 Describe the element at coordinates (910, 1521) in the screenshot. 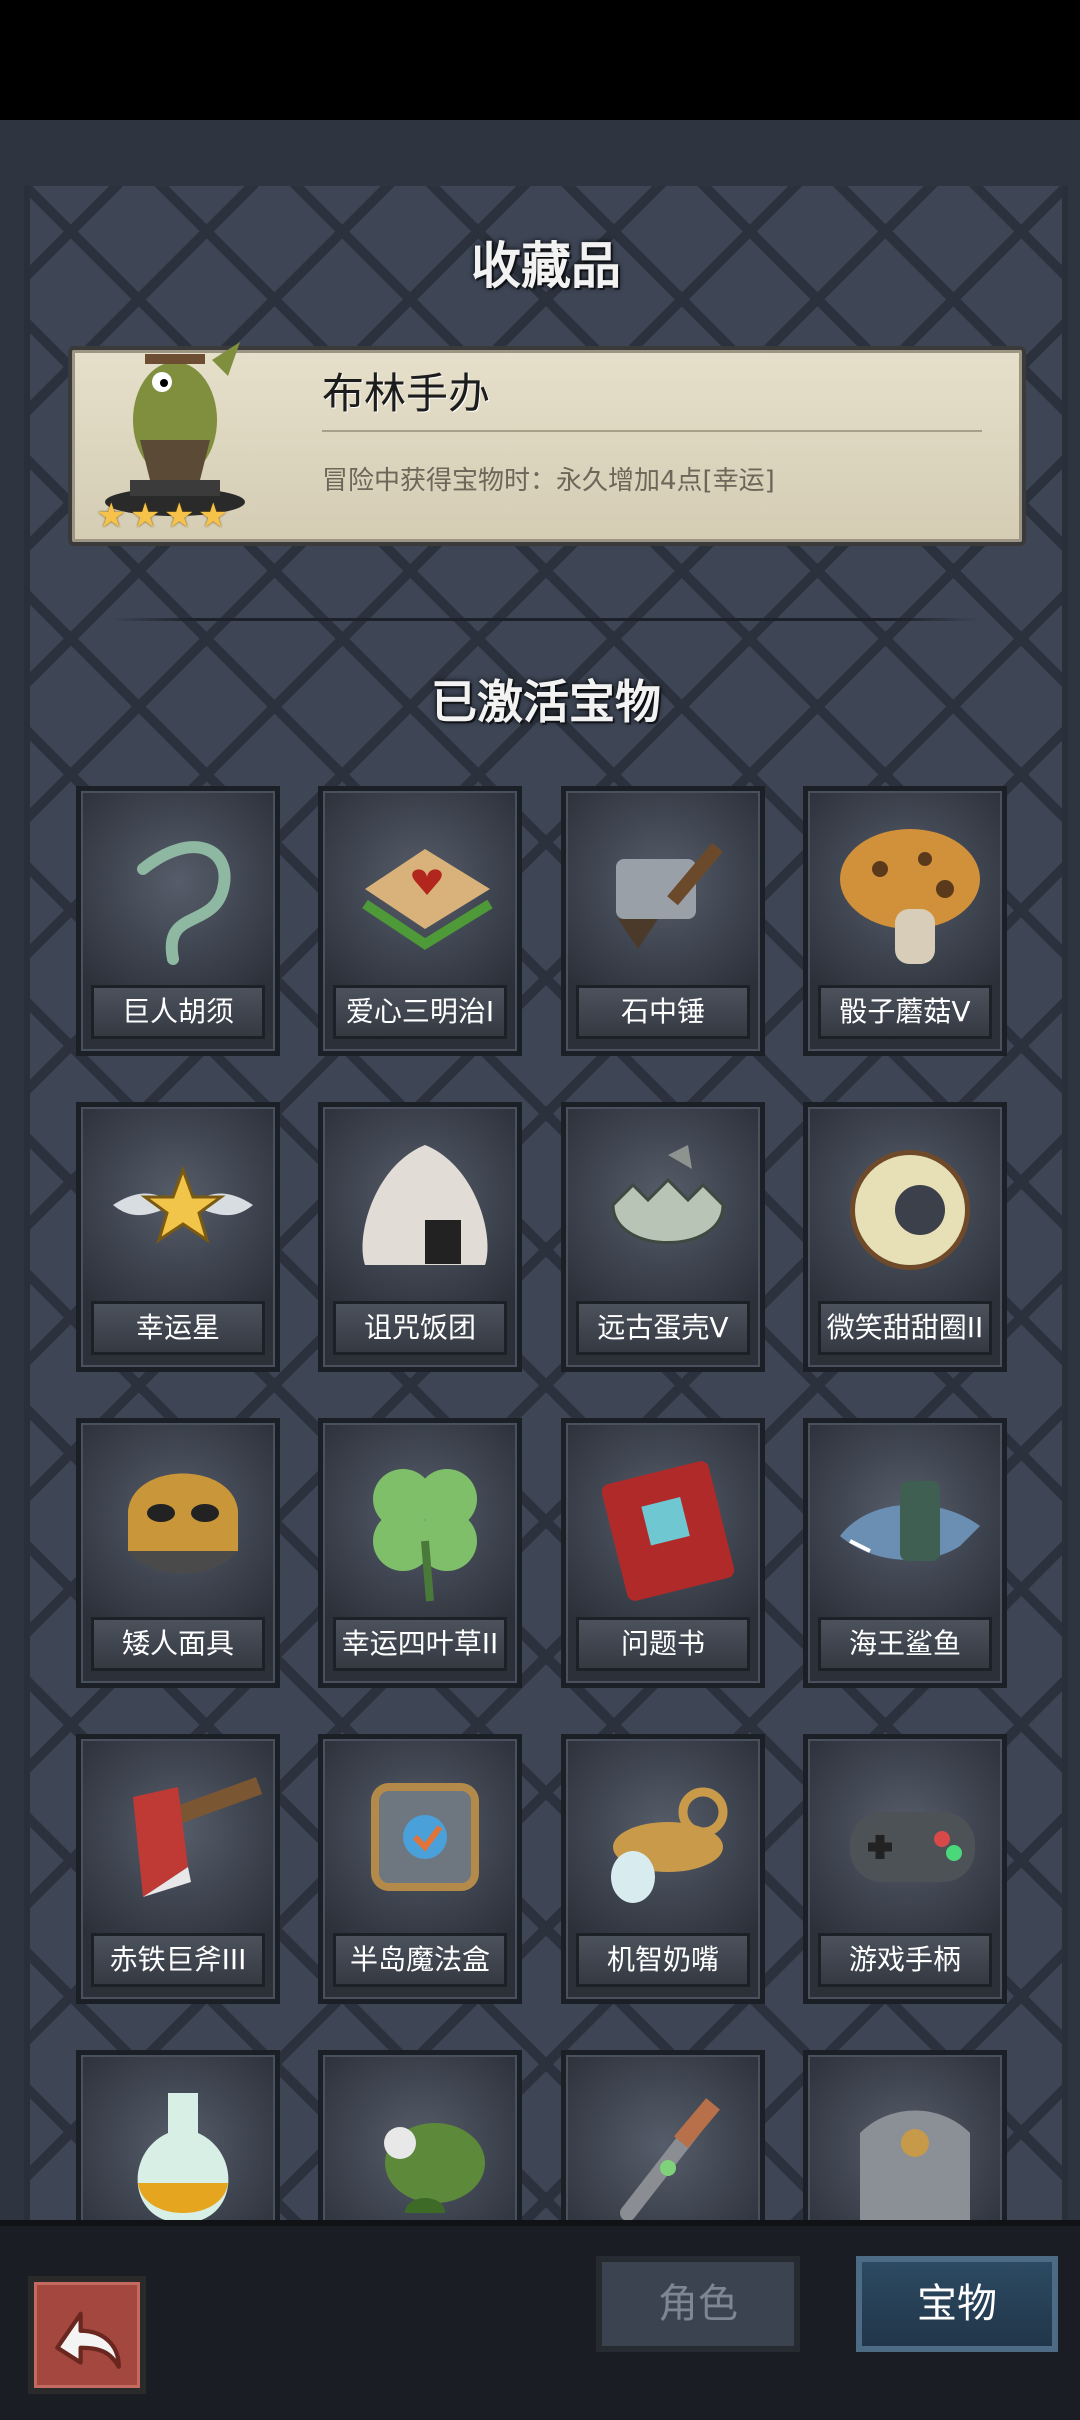

I see `shark-icon` at that location.